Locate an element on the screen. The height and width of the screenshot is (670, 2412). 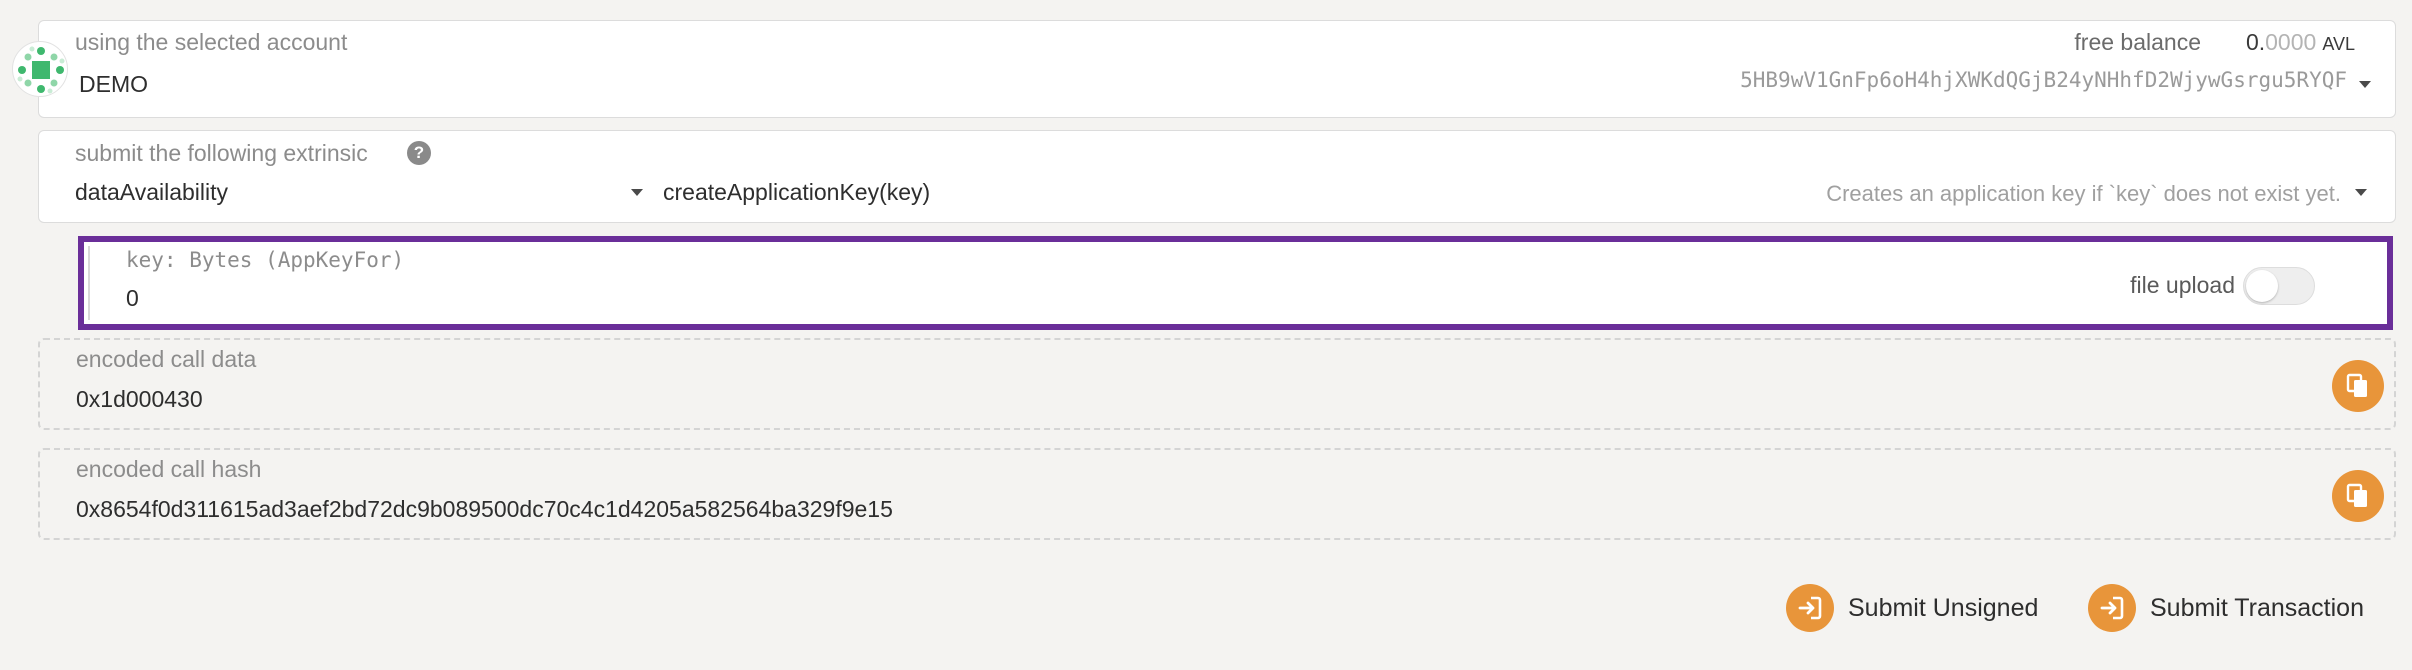
account-identicon-icon is located at coordinates (40, 69).